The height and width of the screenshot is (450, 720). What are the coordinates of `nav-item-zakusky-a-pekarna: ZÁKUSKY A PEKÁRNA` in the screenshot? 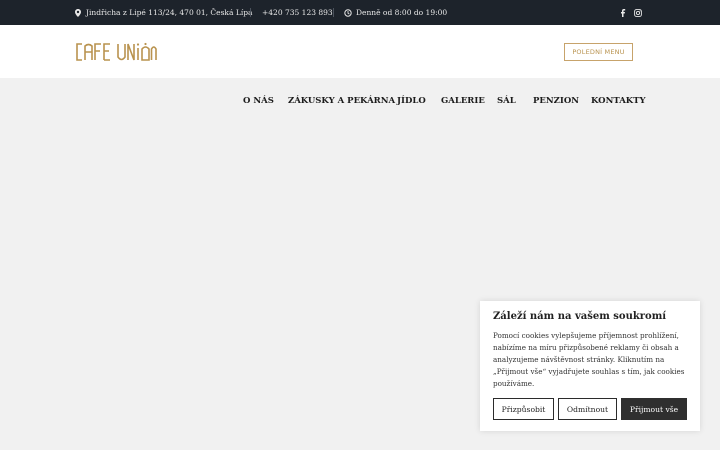 It's located at (341, 101).